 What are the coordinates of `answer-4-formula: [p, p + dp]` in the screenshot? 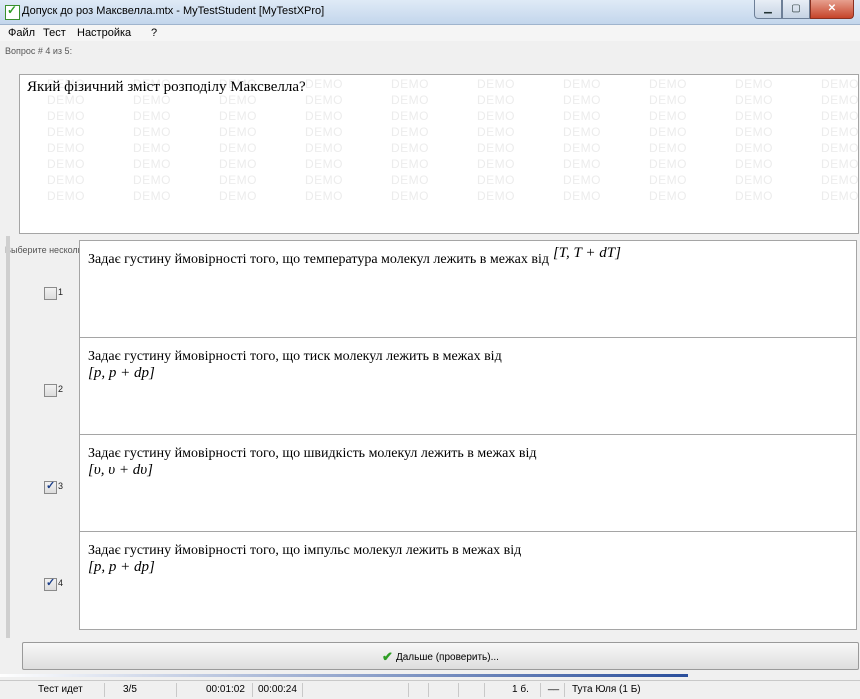 It's located at (121, 567).